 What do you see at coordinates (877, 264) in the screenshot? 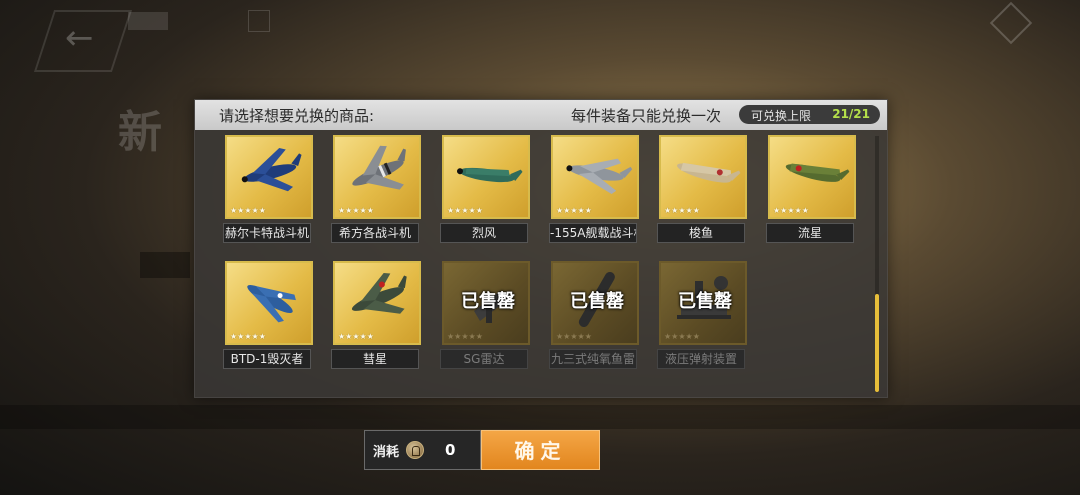
I see `scrollbar` at bounding box center [877, 264].